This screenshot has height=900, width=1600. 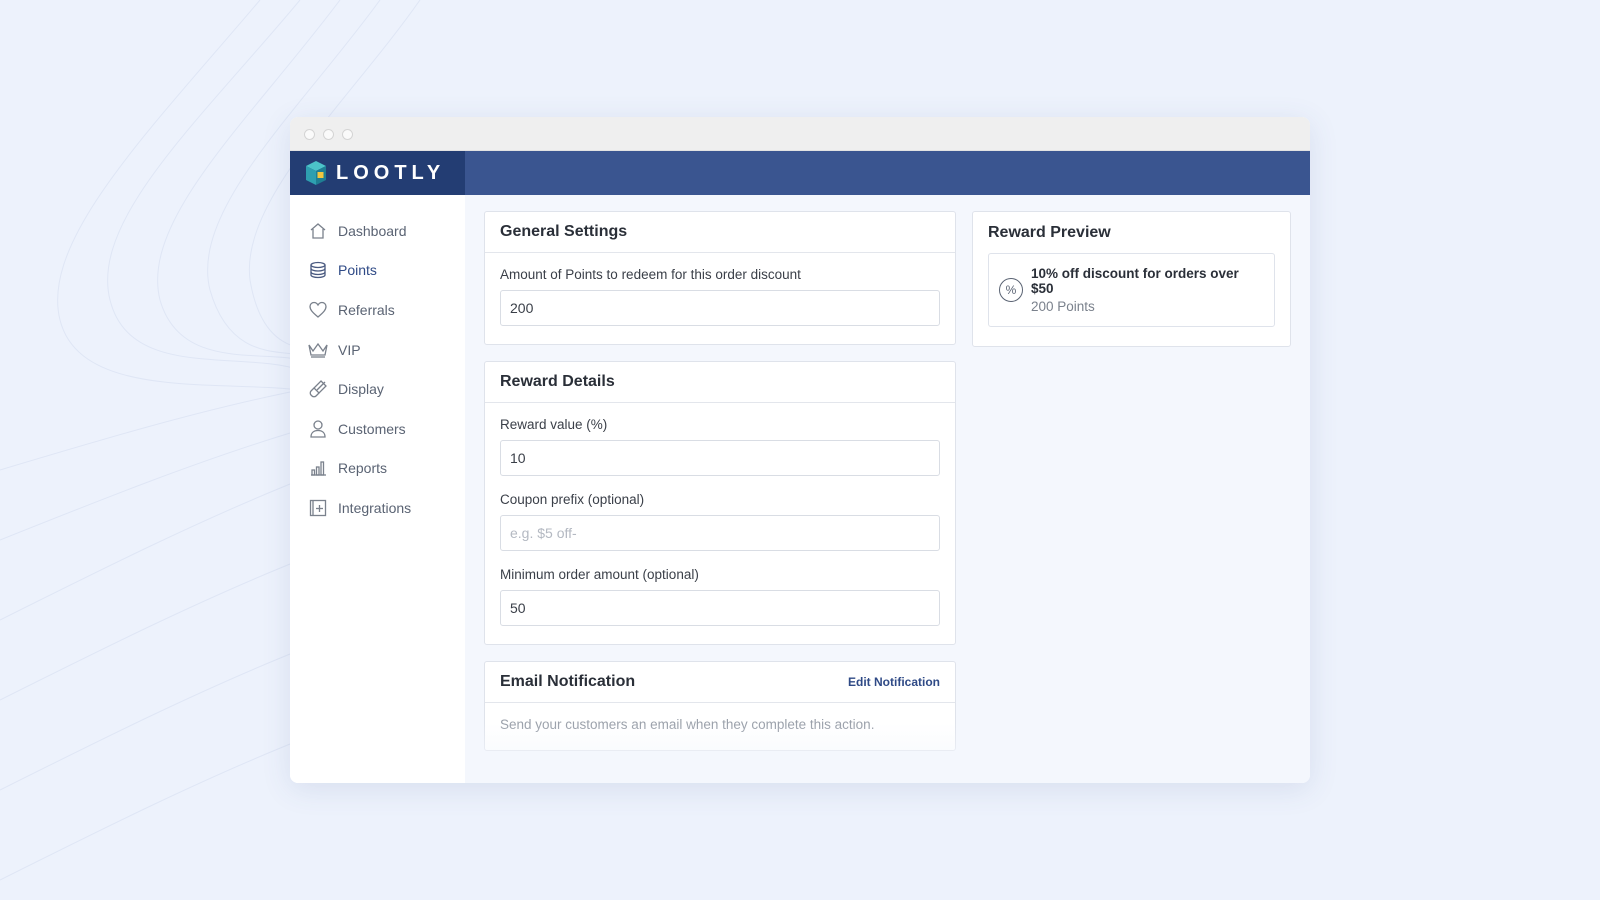 I want to click on card-title: Reward Details, so click(x=557, y=381).